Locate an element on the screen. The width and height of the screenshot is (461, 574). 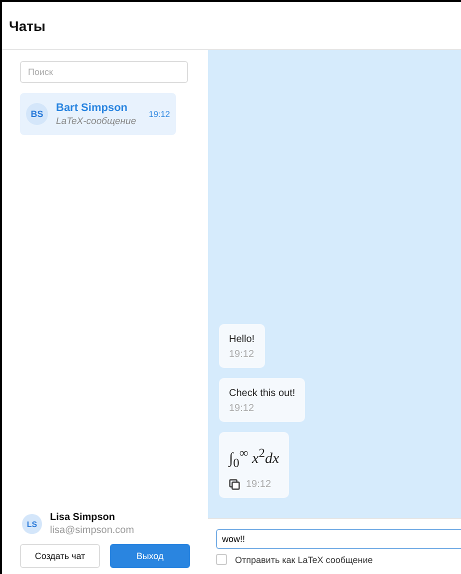
copy-icon is located at coordinates (234, 484).